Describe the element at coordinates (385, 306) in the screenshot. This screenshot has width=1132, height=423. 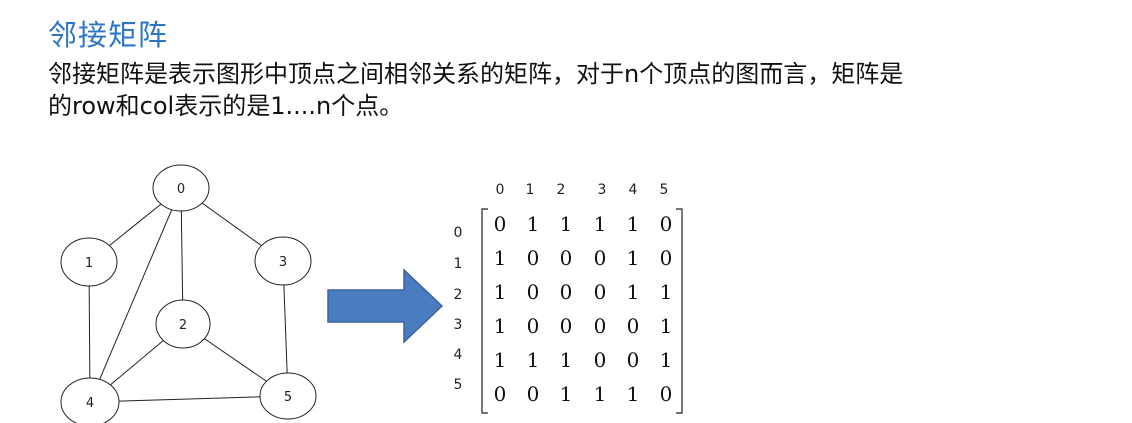
I see `right-arrow-icon` at that location.